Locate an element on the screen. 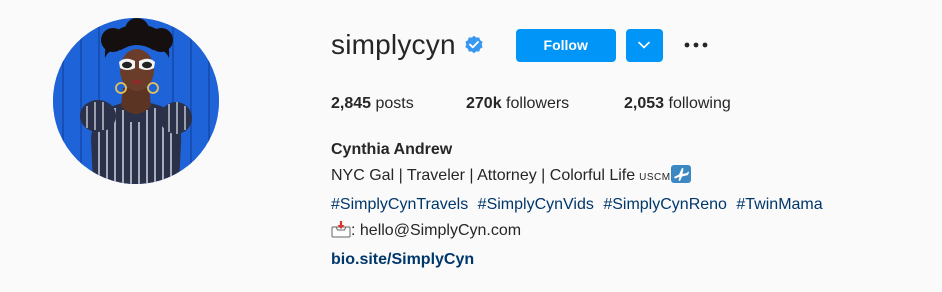 The height and width of the screenshot is (292, 942). inbox-tray-icon is located at coordinates (341, 233).